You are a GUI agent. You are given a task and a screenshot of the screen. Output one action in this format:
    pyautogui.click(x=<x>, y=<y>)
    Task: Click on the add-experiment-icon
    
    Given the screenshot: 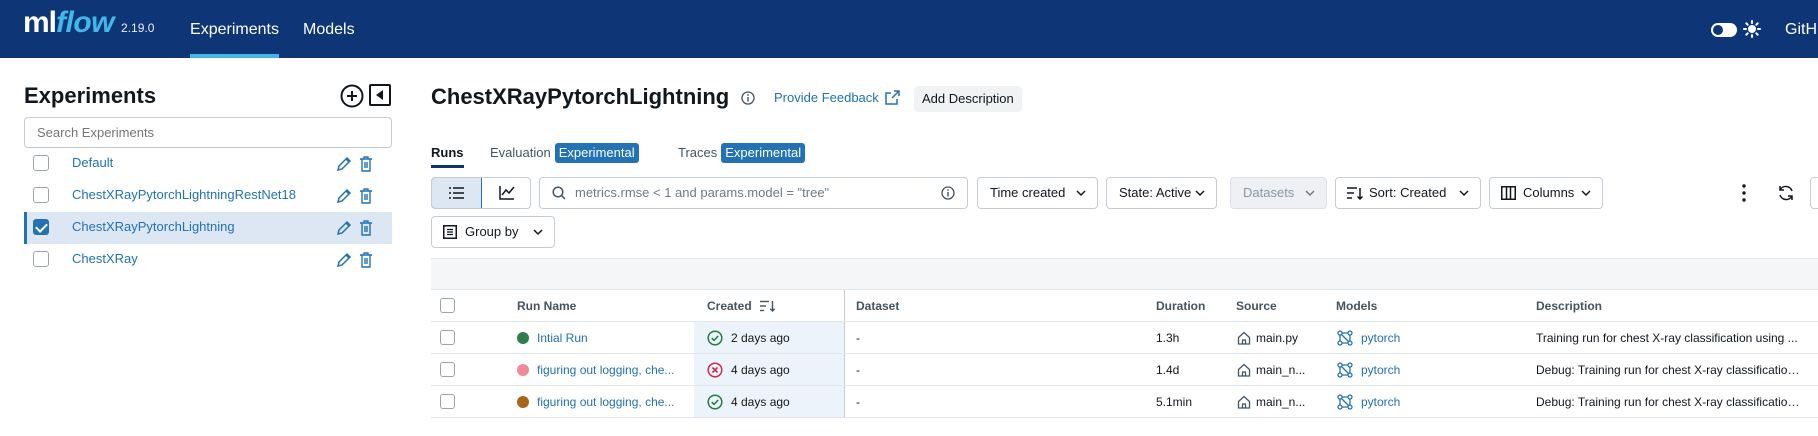 What is the action you would take?
    pyautogui.click(x=352, y=96)
    